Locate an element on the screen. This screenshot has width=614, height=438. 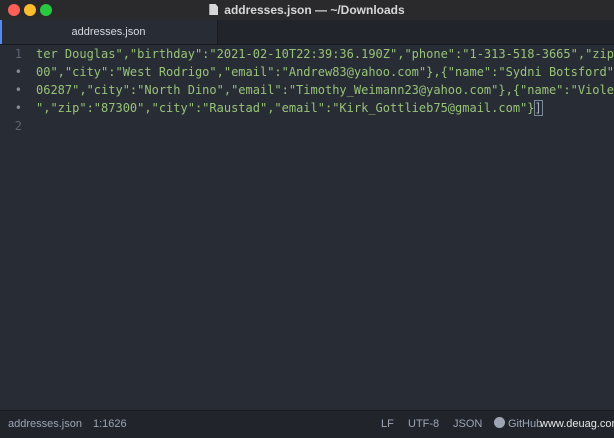
status-github-label: GitHub is located at coordinates (525, 424).